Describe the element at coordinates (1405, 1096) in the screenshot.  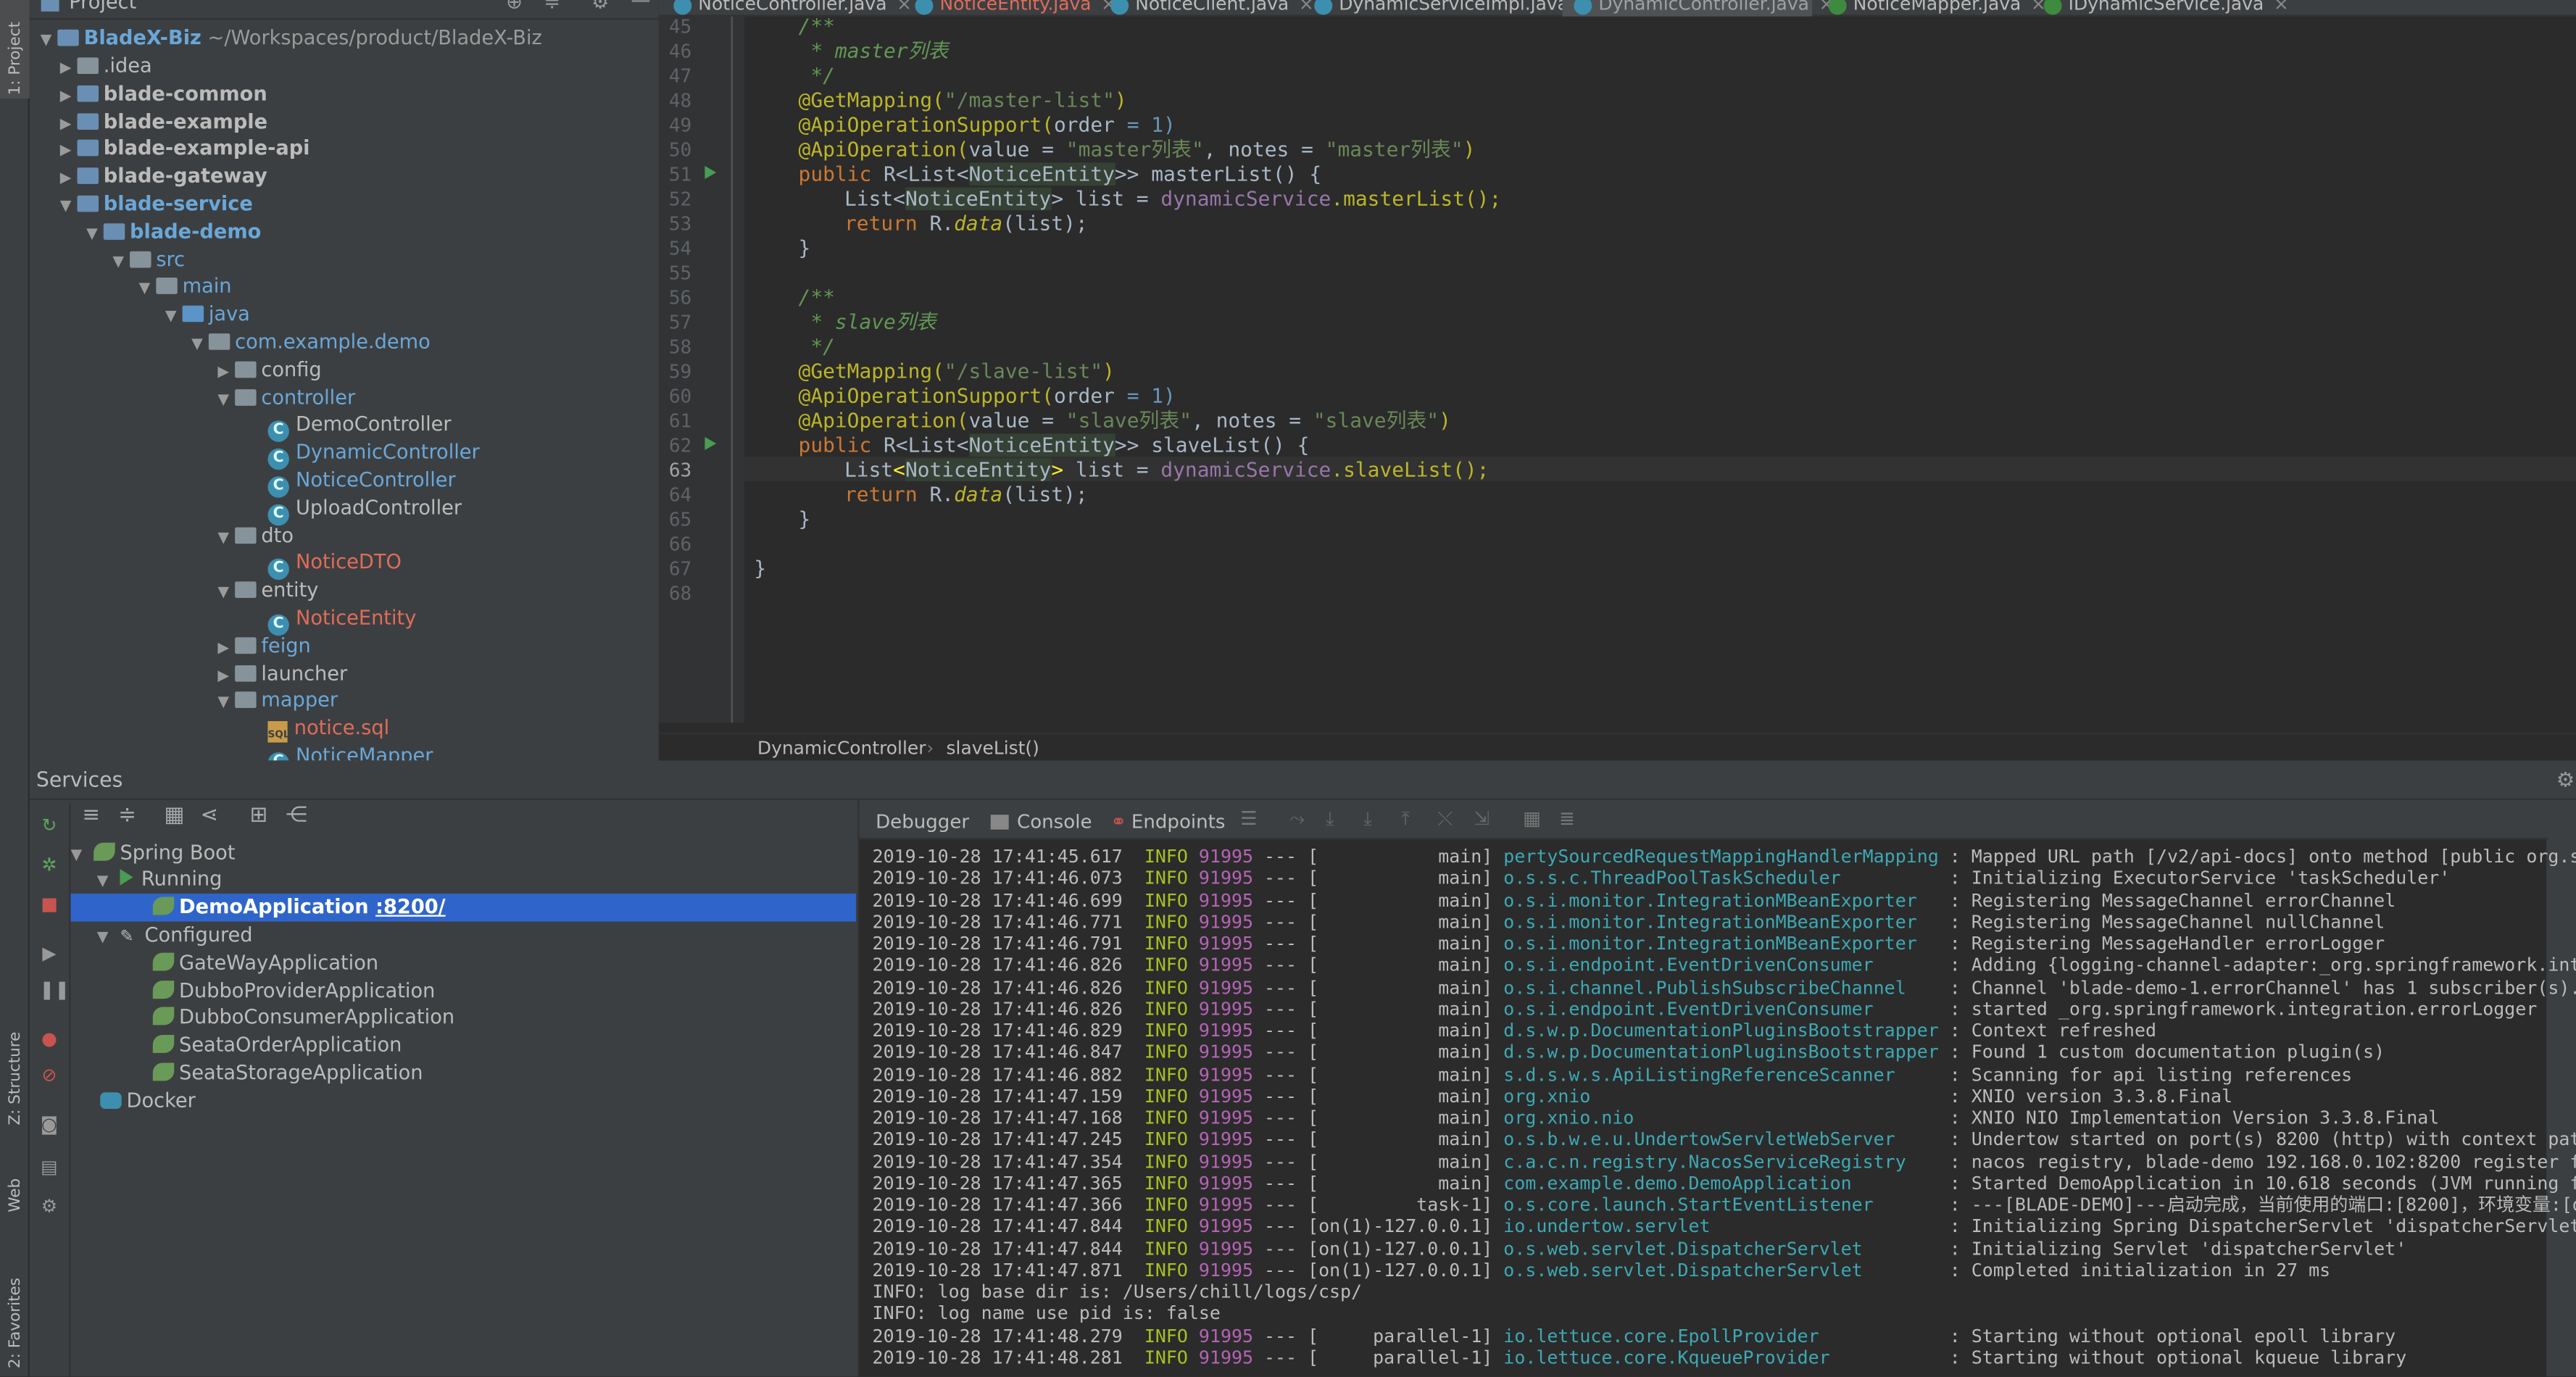
I see `log-thread: main]` at that location.